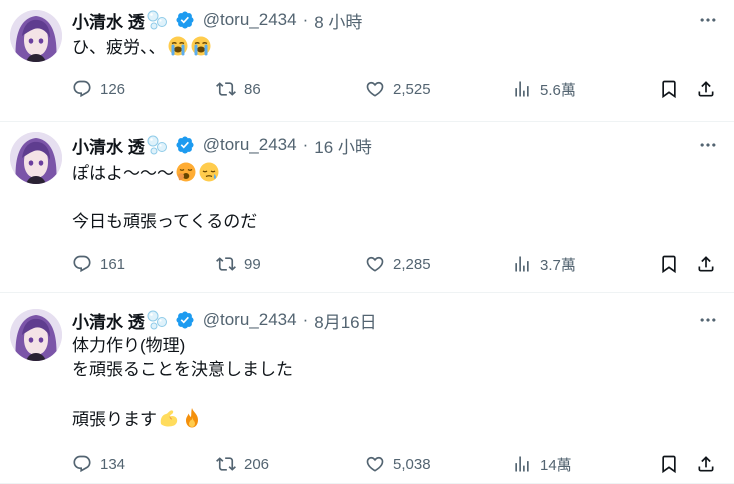  Describe the element at coordinates (338, 20) in the screenshot. I see `timestamp: 8 小時` at that location.